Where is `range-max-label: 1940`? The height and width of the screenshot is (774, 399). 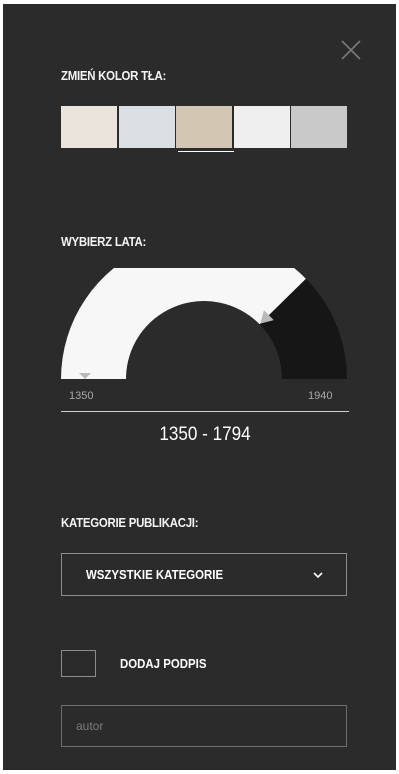
range-max-label: 1940 is located at coordinates (320, 396).